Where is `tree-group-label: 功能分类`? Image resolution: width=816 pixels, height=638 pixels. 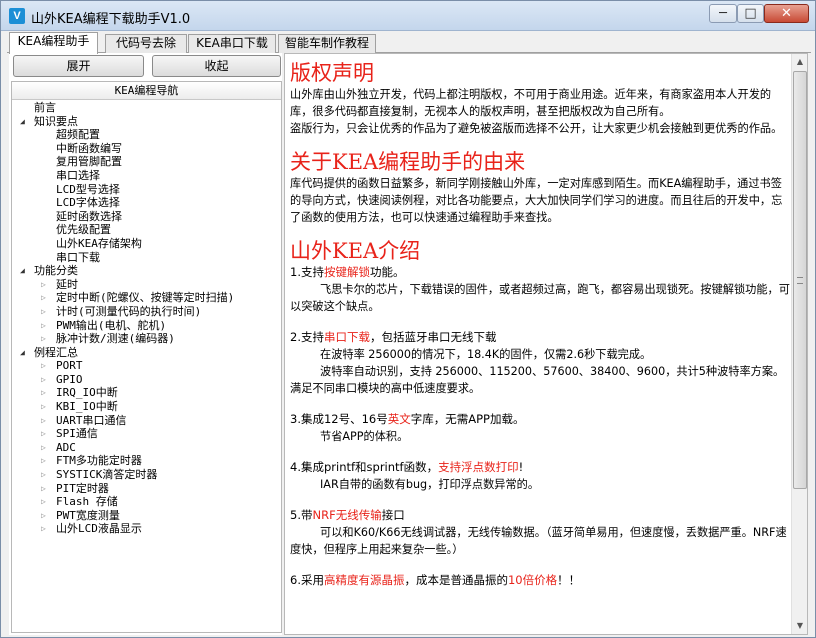
tree-group-label: 功能分类 is located at coordinates (56, 271).